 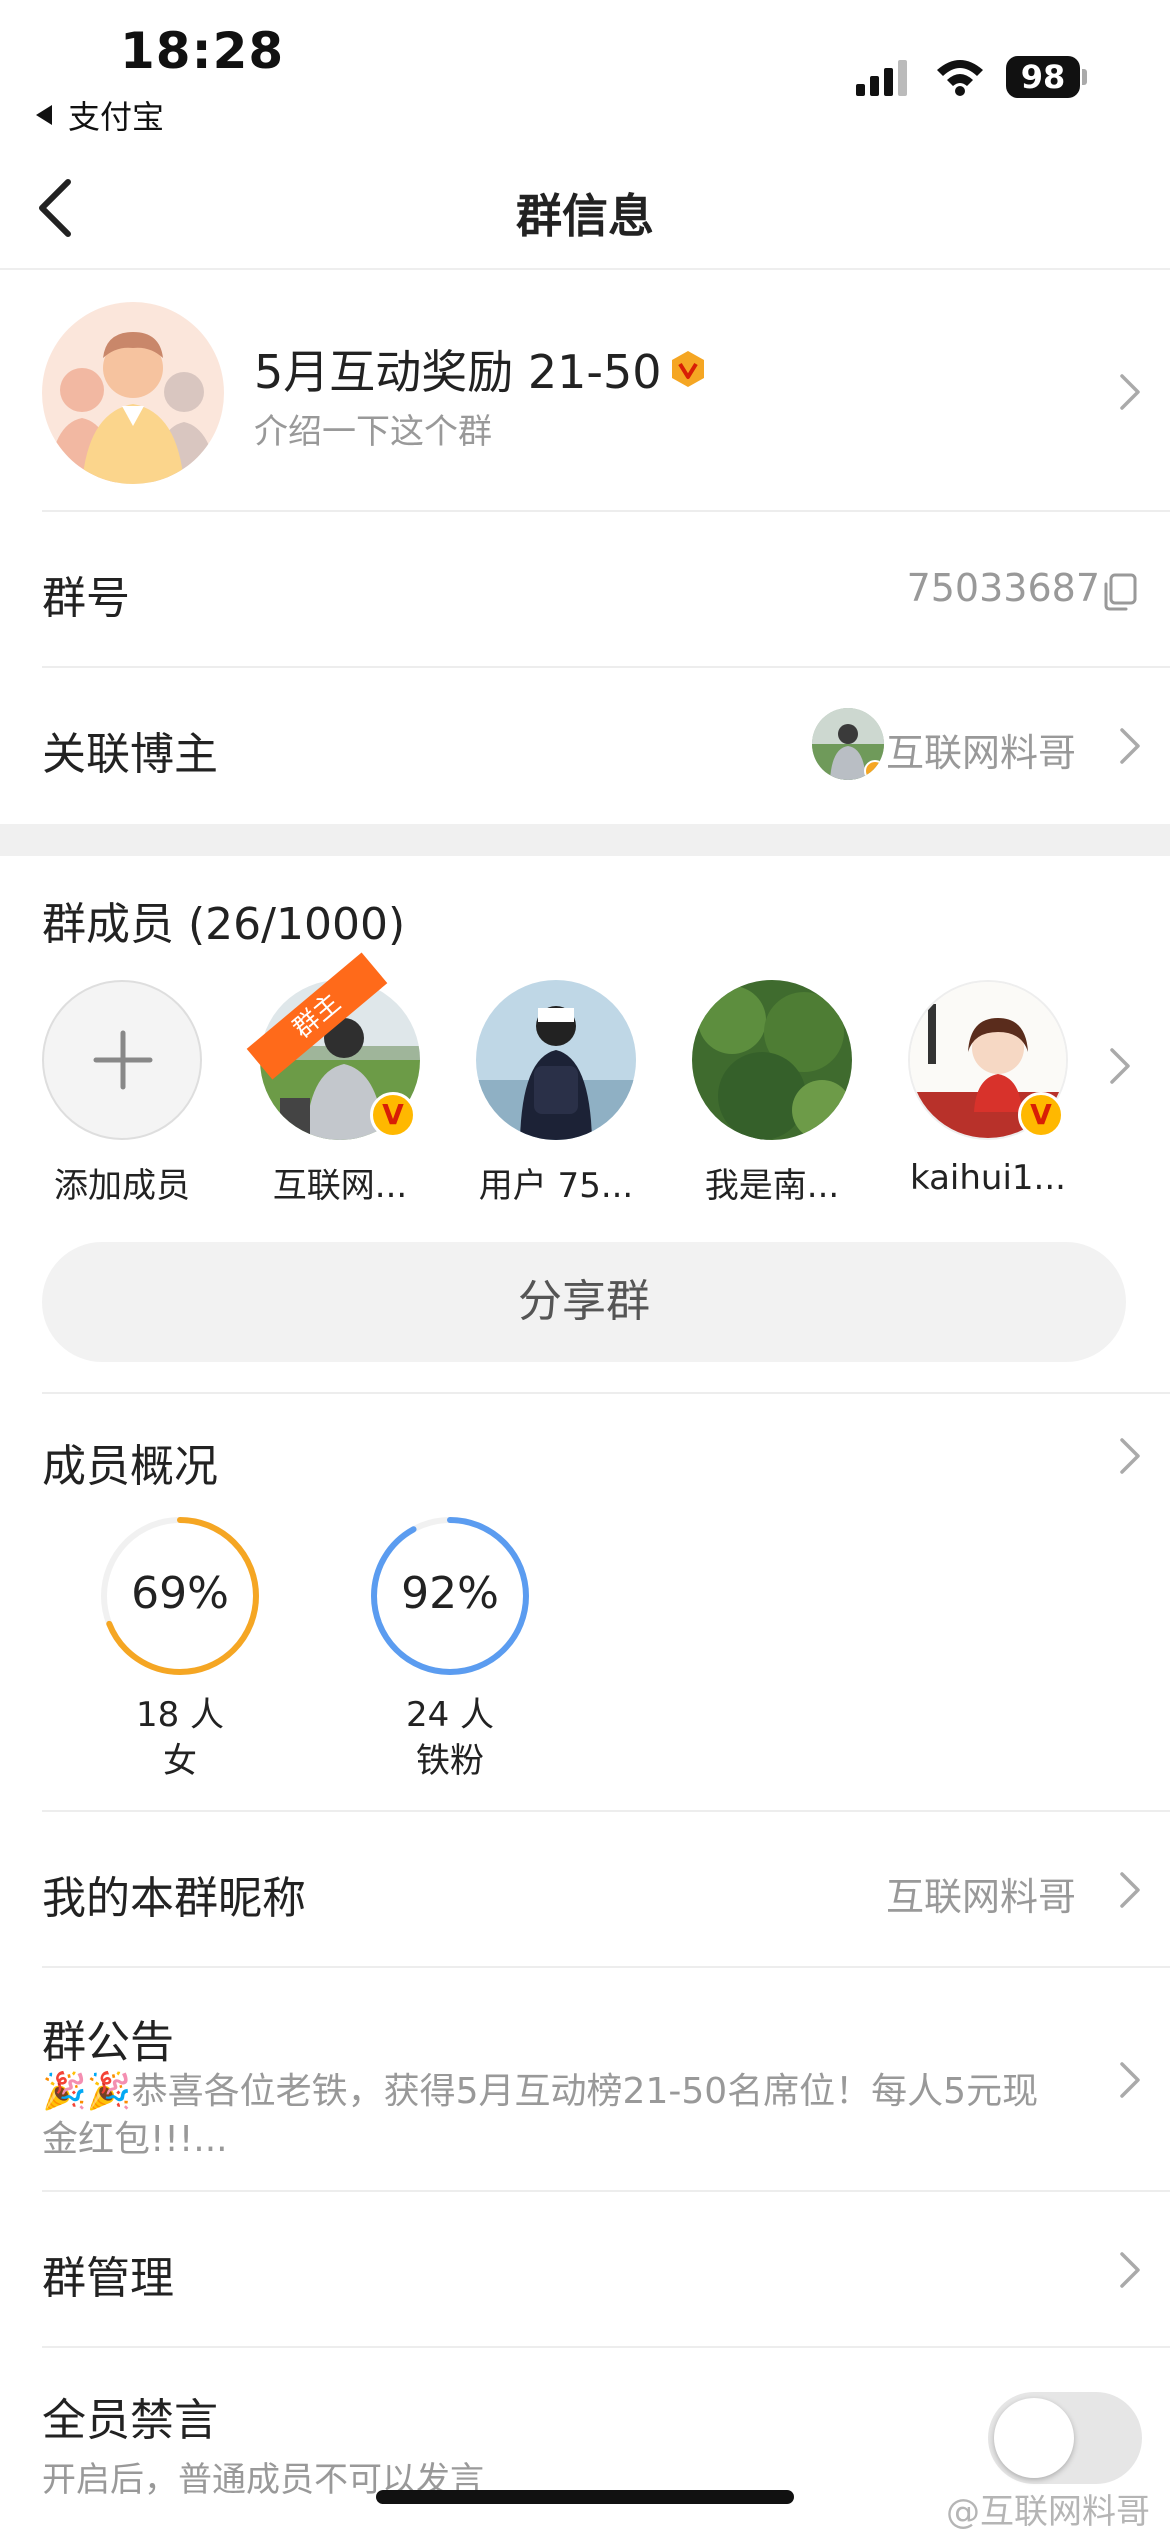 I want to click on wifi-icon, so click(x=960, y=78).